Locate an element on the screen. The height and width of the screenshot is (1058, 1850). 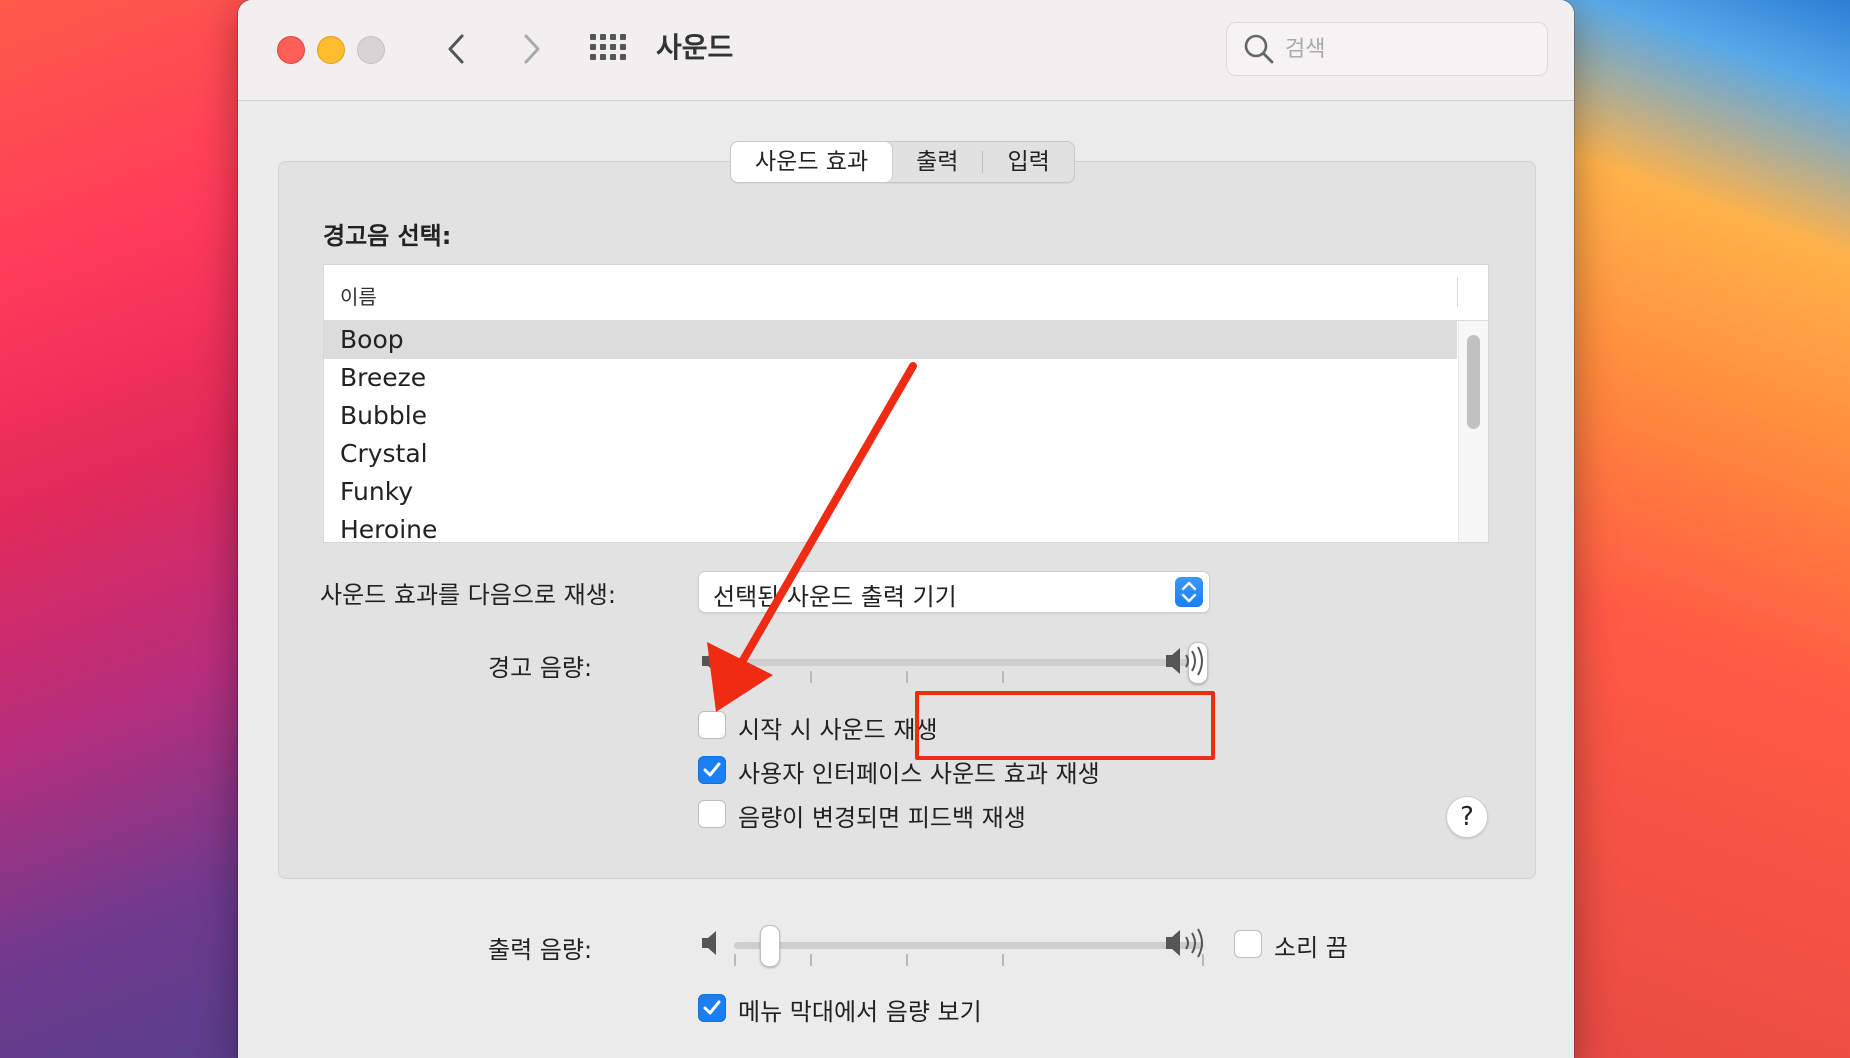
annotation-arrow-icon is located at coordinates (812, 537).